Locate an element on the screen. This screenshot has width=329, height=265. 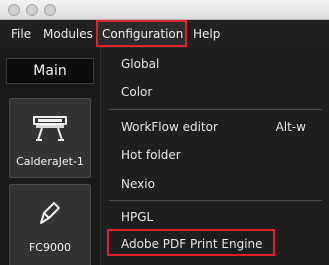
menu-item-label: Global is located at coordinates (140, 64).